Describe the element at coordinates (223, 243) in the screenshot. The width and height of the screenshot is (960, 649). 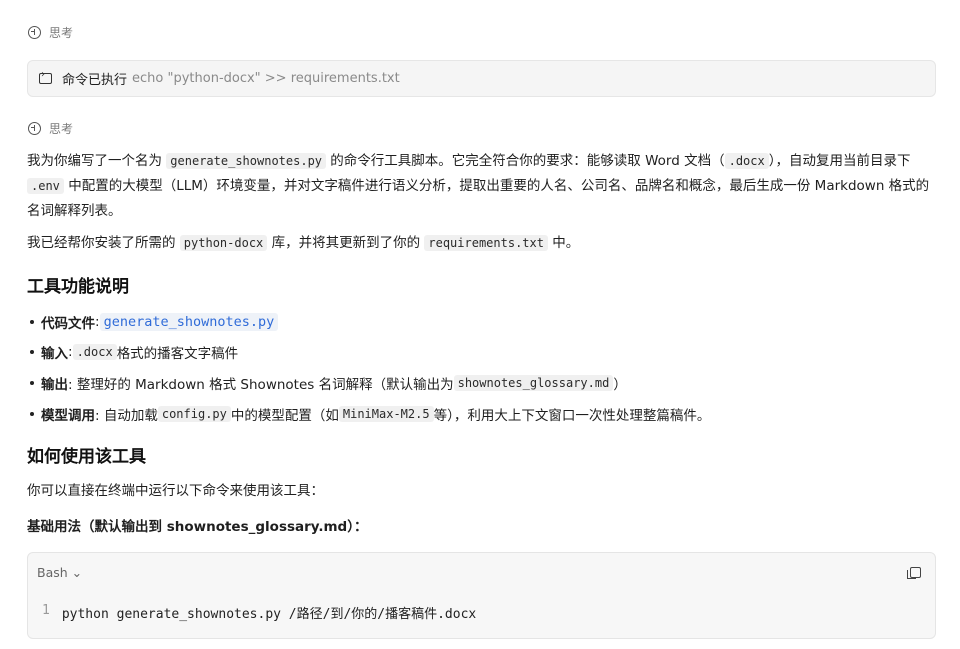
I see `inline-code: python-docx` at that location.